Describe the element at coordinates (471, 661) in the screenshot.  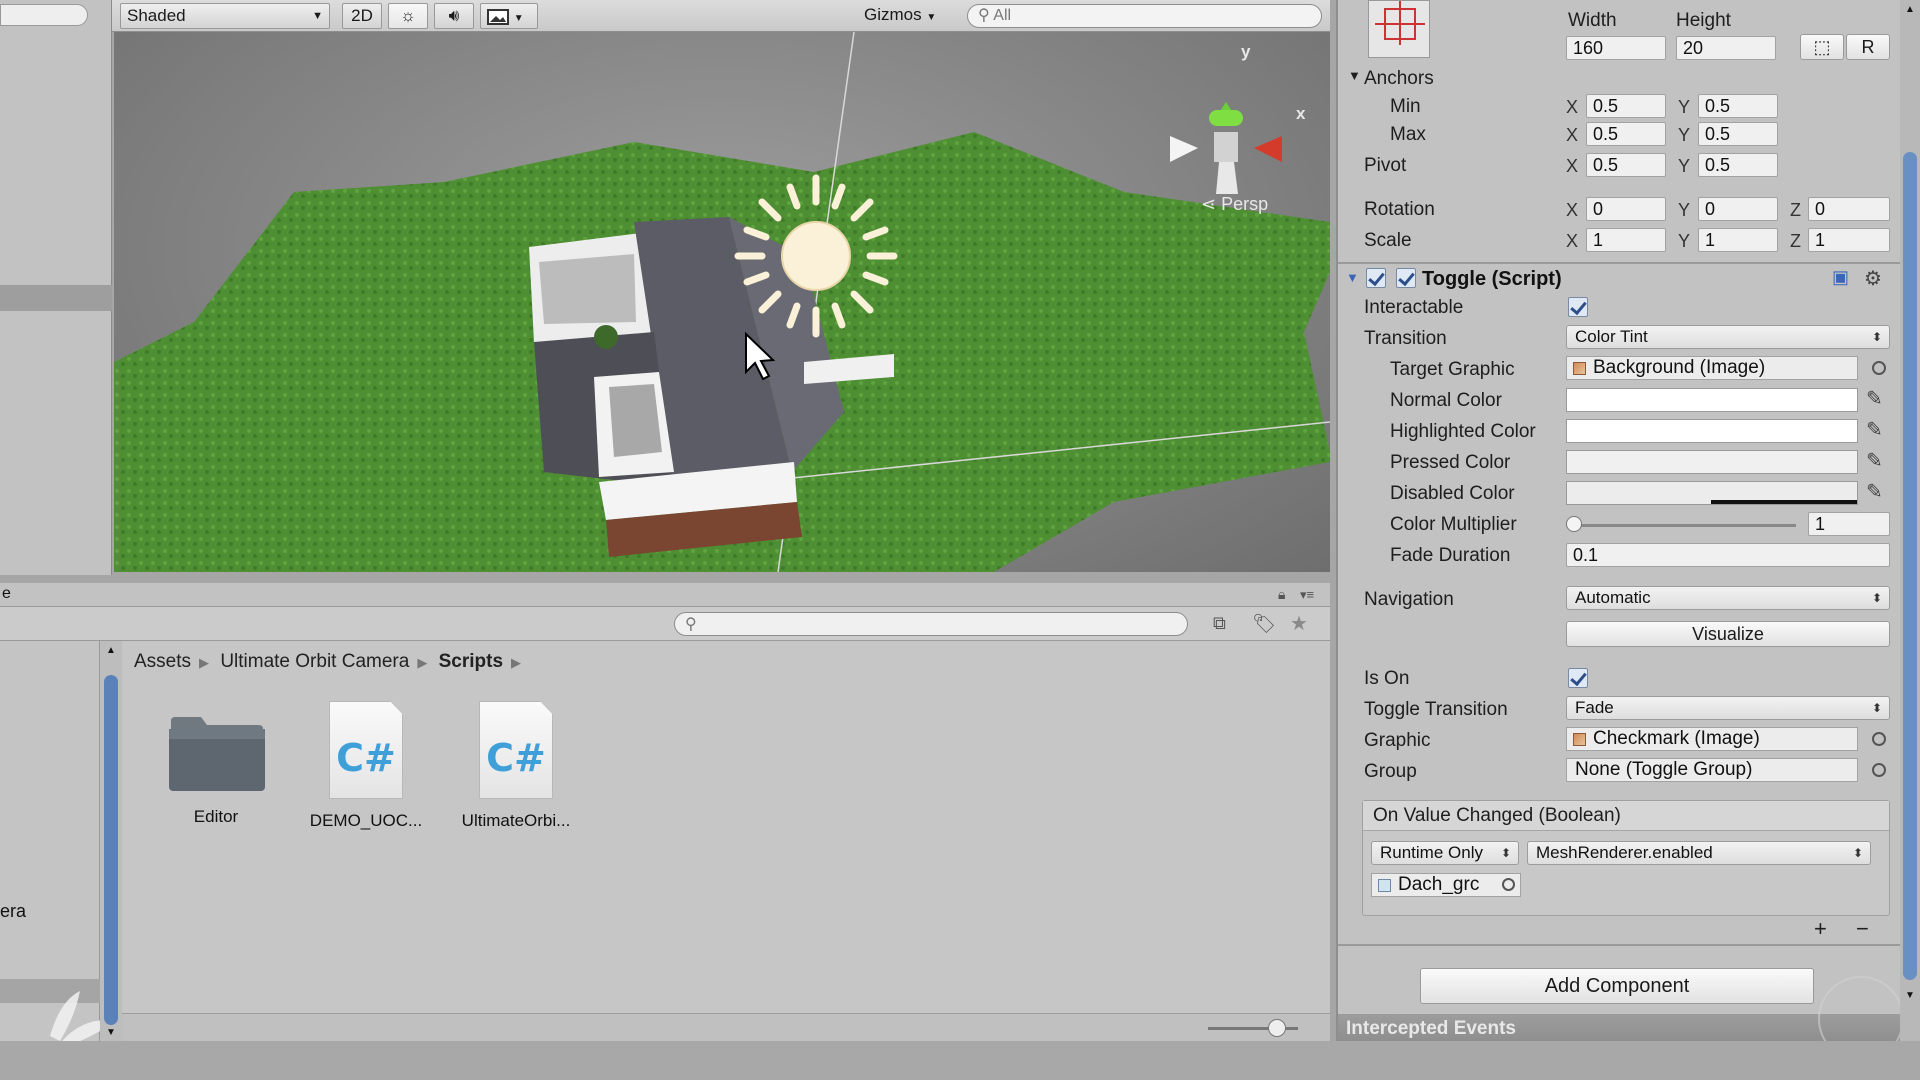
I see `breadcrumb-scripts: Scripts` at that location.